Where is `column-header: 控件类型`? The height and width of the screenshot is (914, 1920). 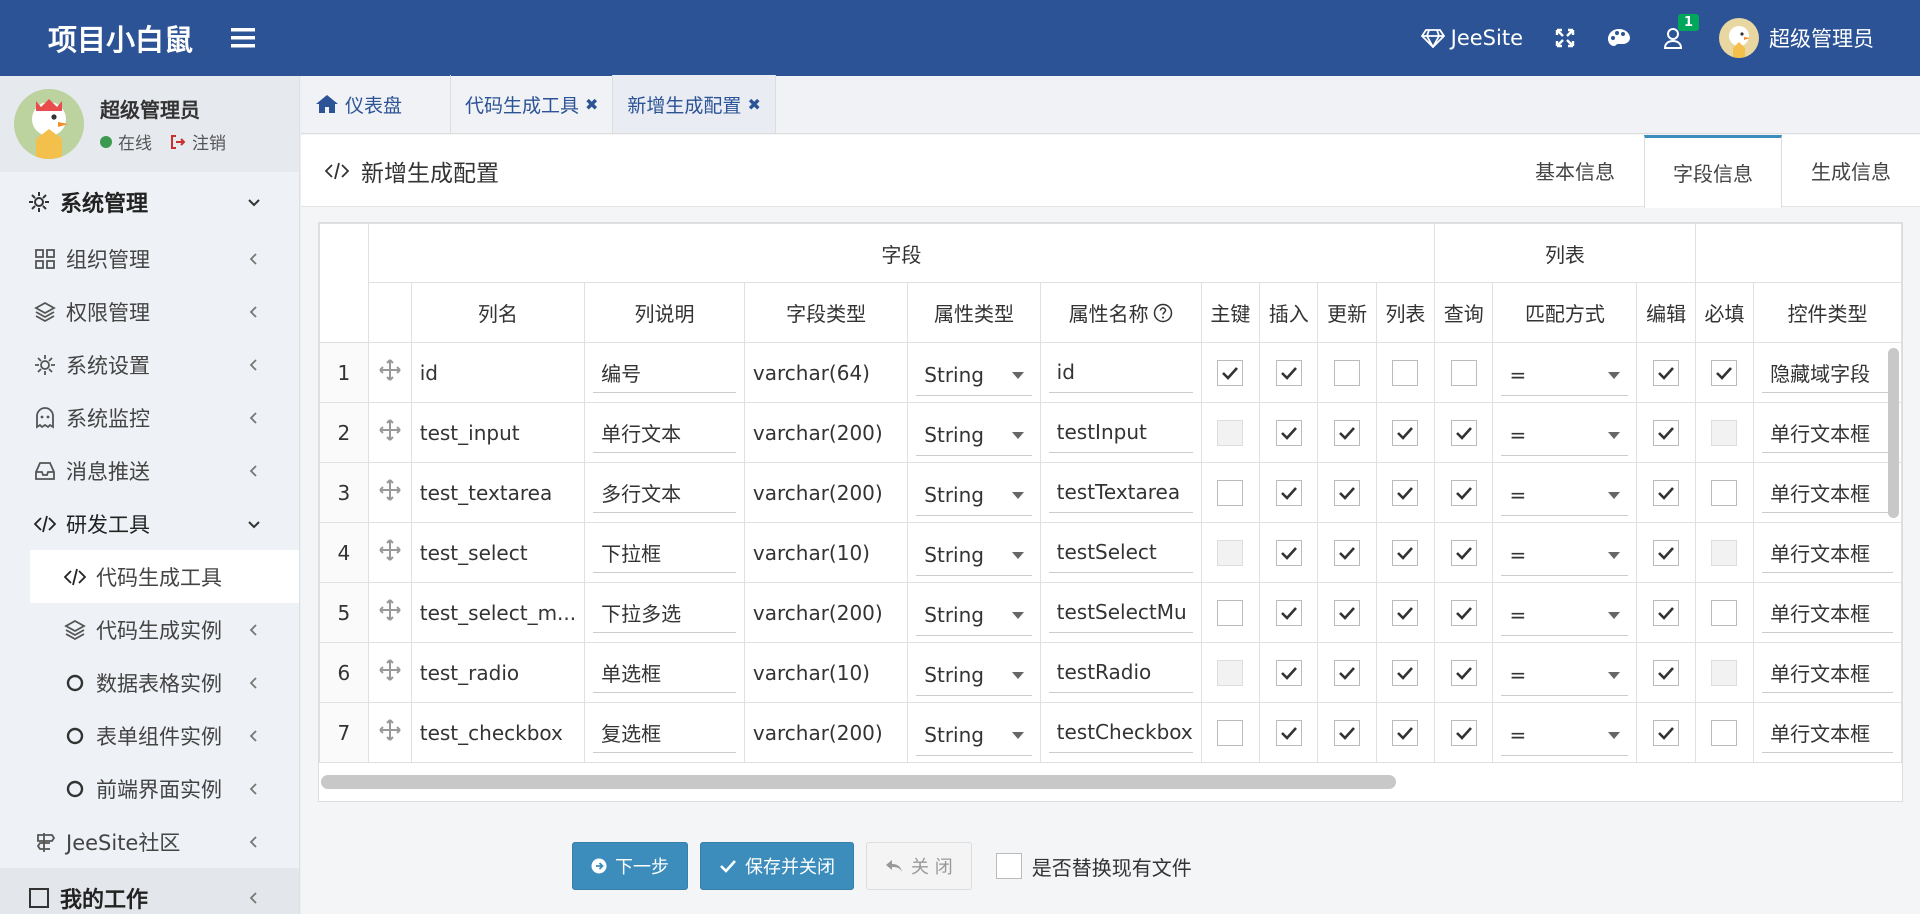
column-header: 控件类型 is located at coordinates (1827, 312).